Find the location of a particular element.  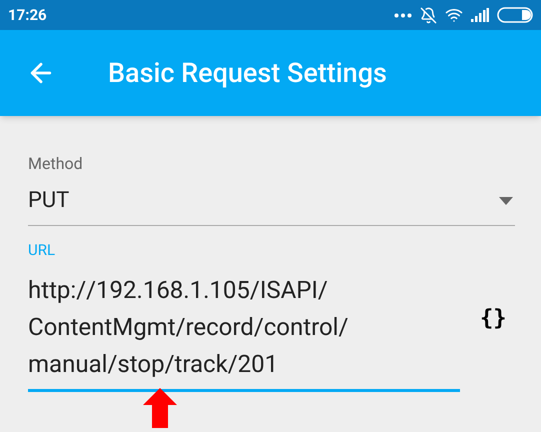

wifi-icon is located at coordinates (454, 15).